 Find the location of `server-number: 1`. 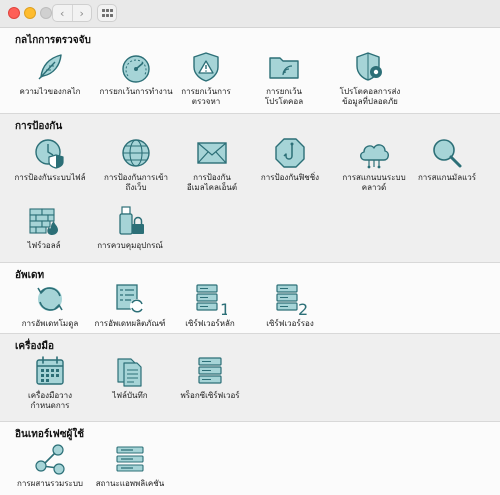

server-number: 1 is located at coordinates (223, 308).